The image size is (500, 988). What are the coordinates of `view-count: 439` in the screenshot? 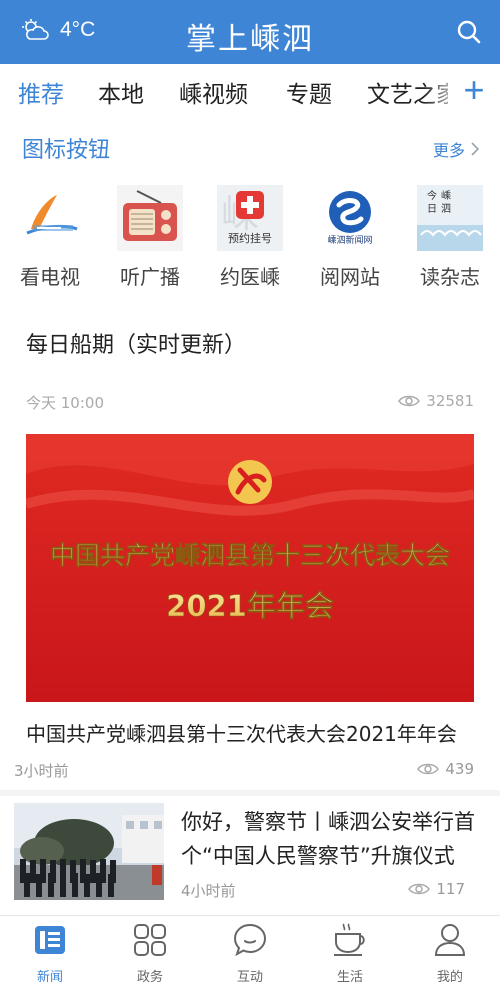 It's located at (459, 769).